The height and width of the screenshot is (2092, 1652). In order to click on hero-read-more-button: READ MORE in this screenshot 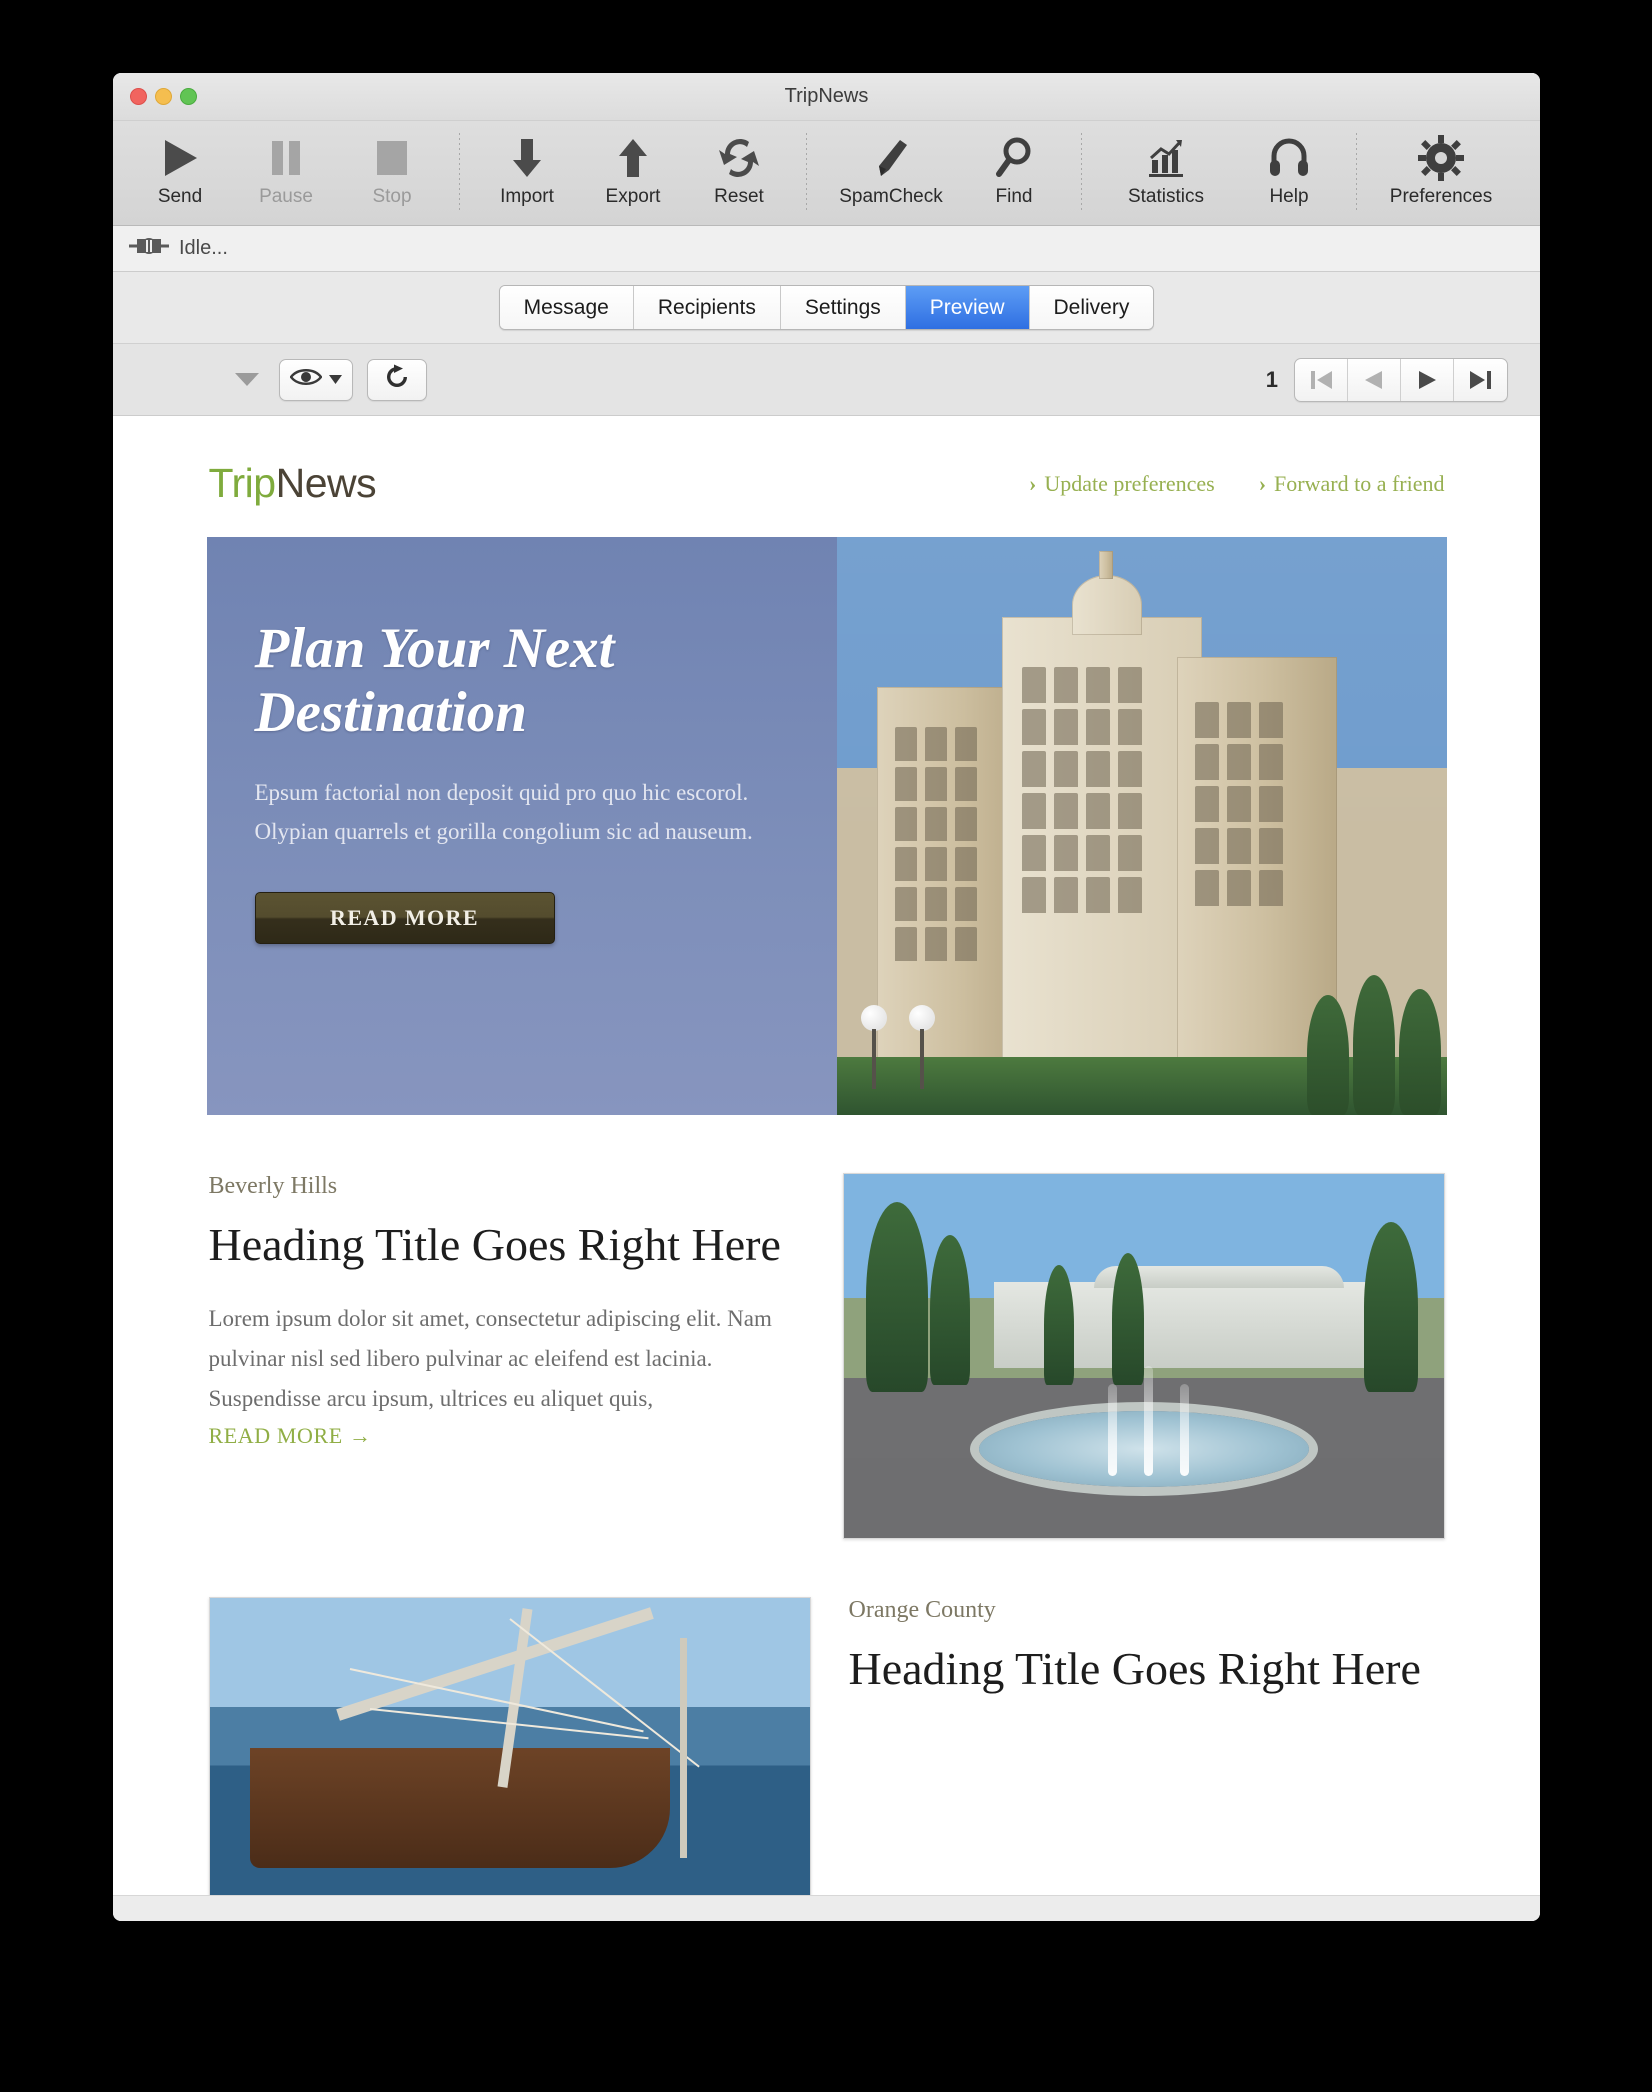, I will do `click(404, 917)`.